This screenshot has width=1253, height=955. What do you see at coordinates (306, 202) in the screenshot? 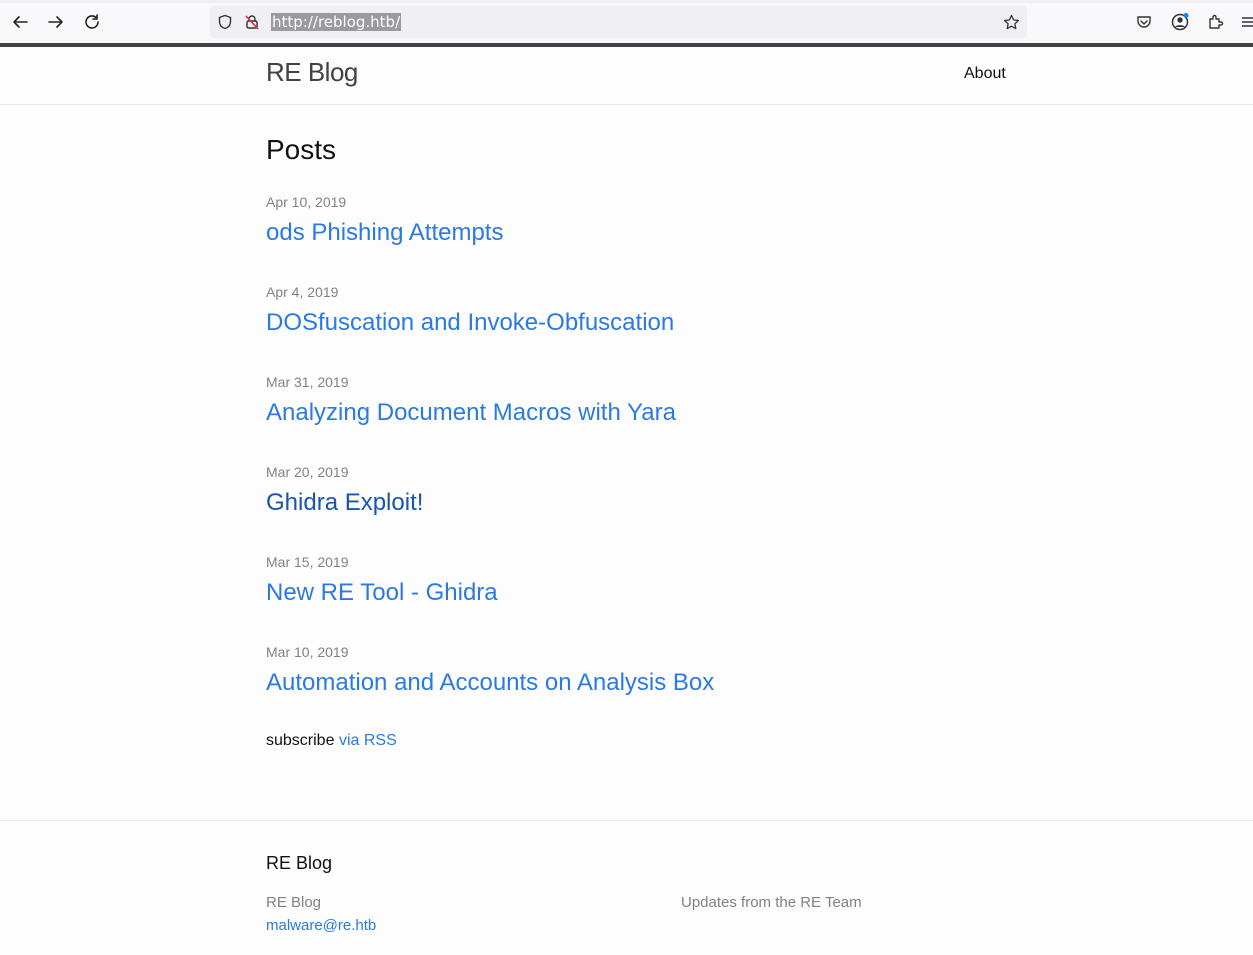
I see `post-date: Apr 10, 2019` at bounding box center [306, 202].